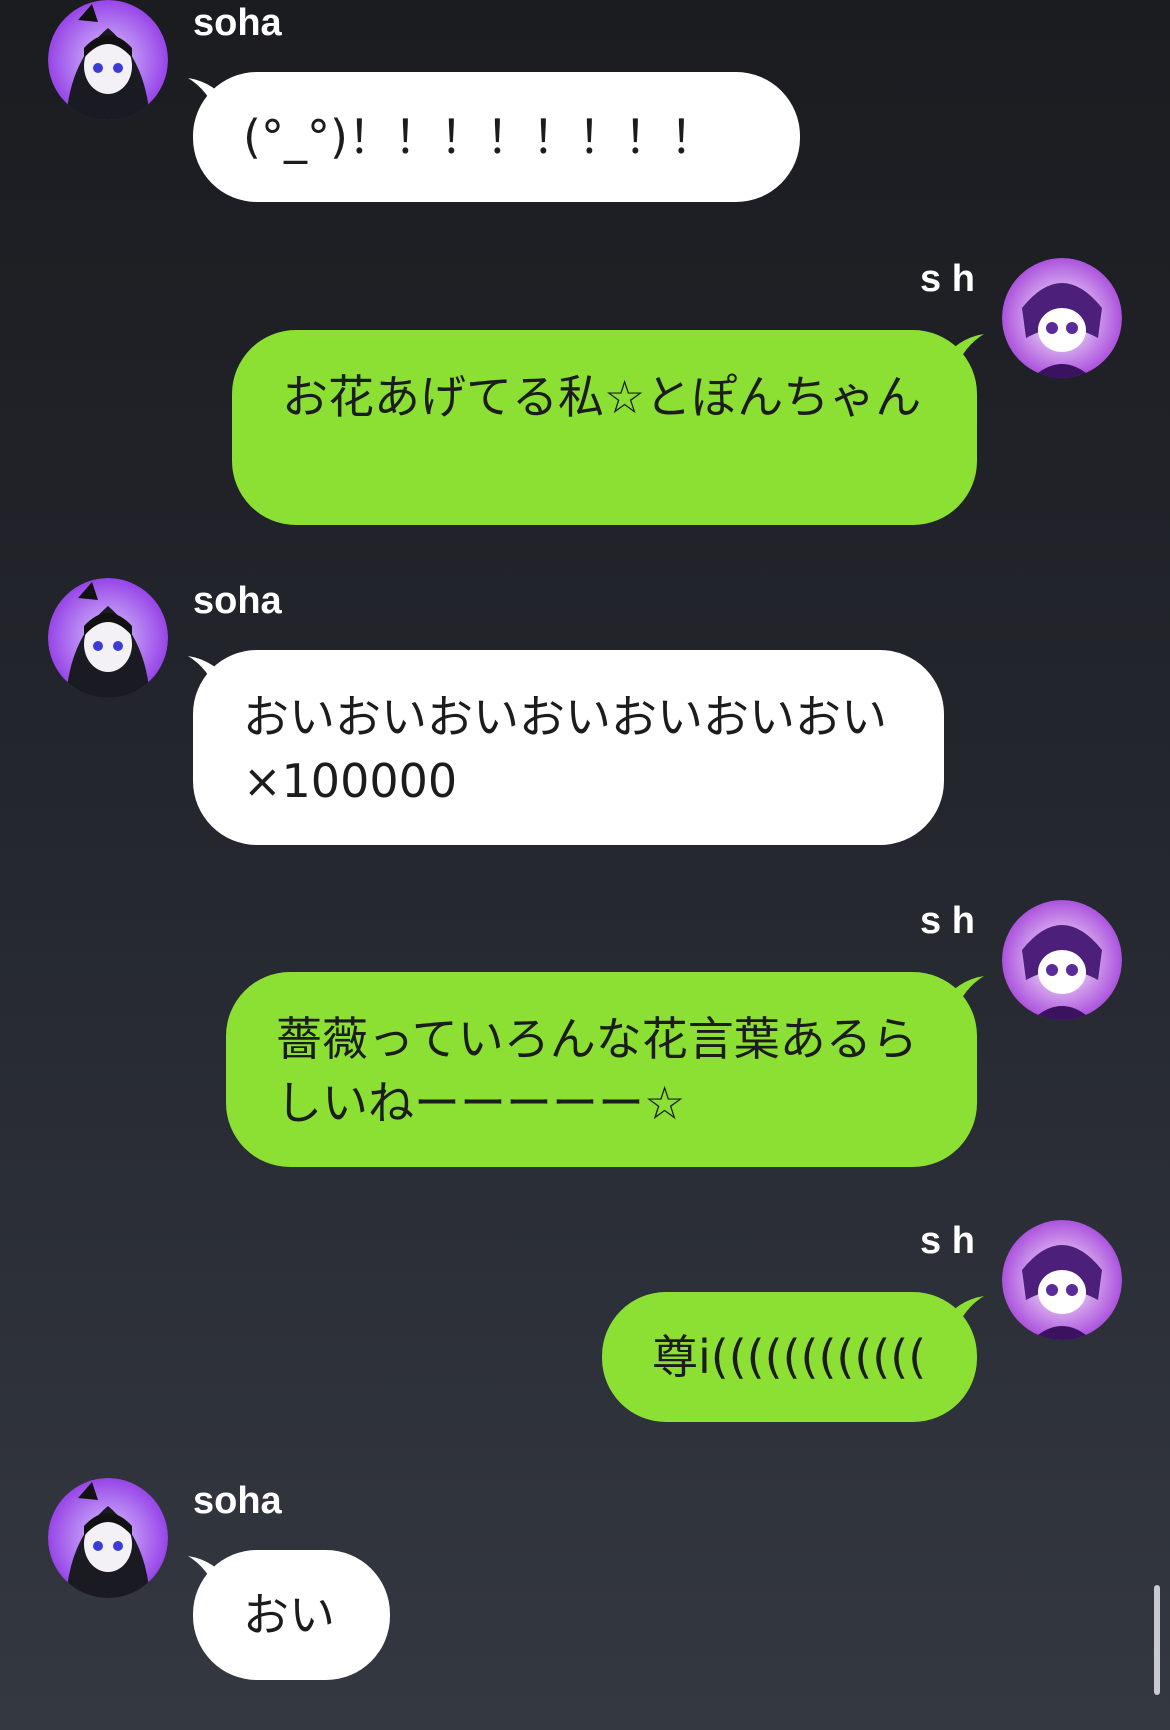 The width and height of the screenshot is (1170, 1730). What do you see at coordinates (1157, 1640) in the screenshot?
I see `scrollbar` at bounding box center [1157, 1640].